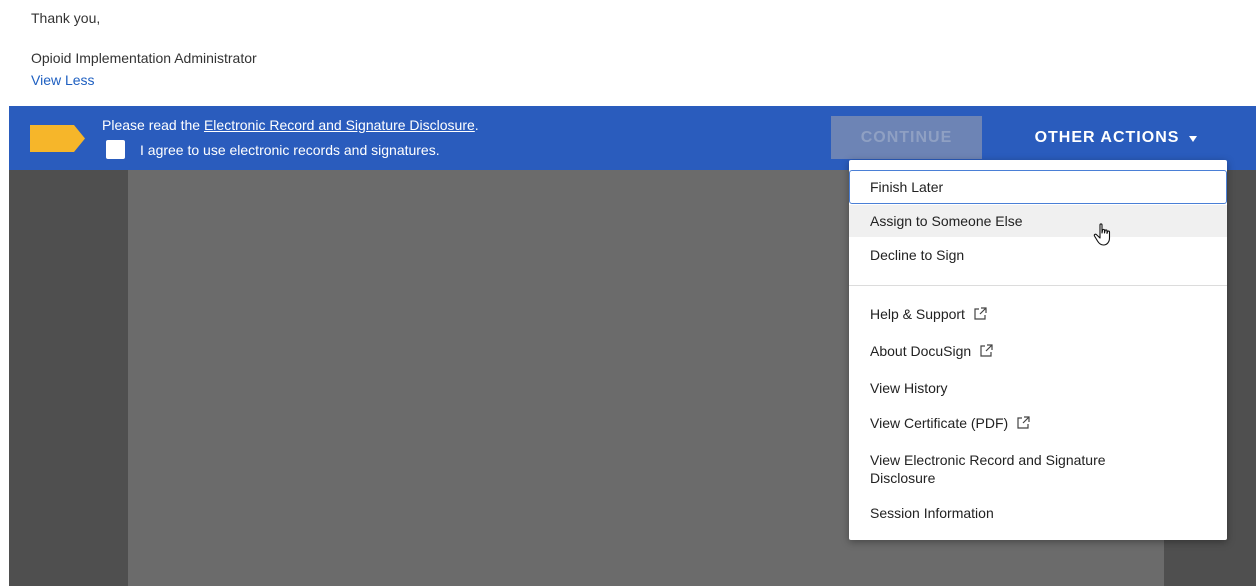  I want to click on agree-checkbox, so click(115, 149).